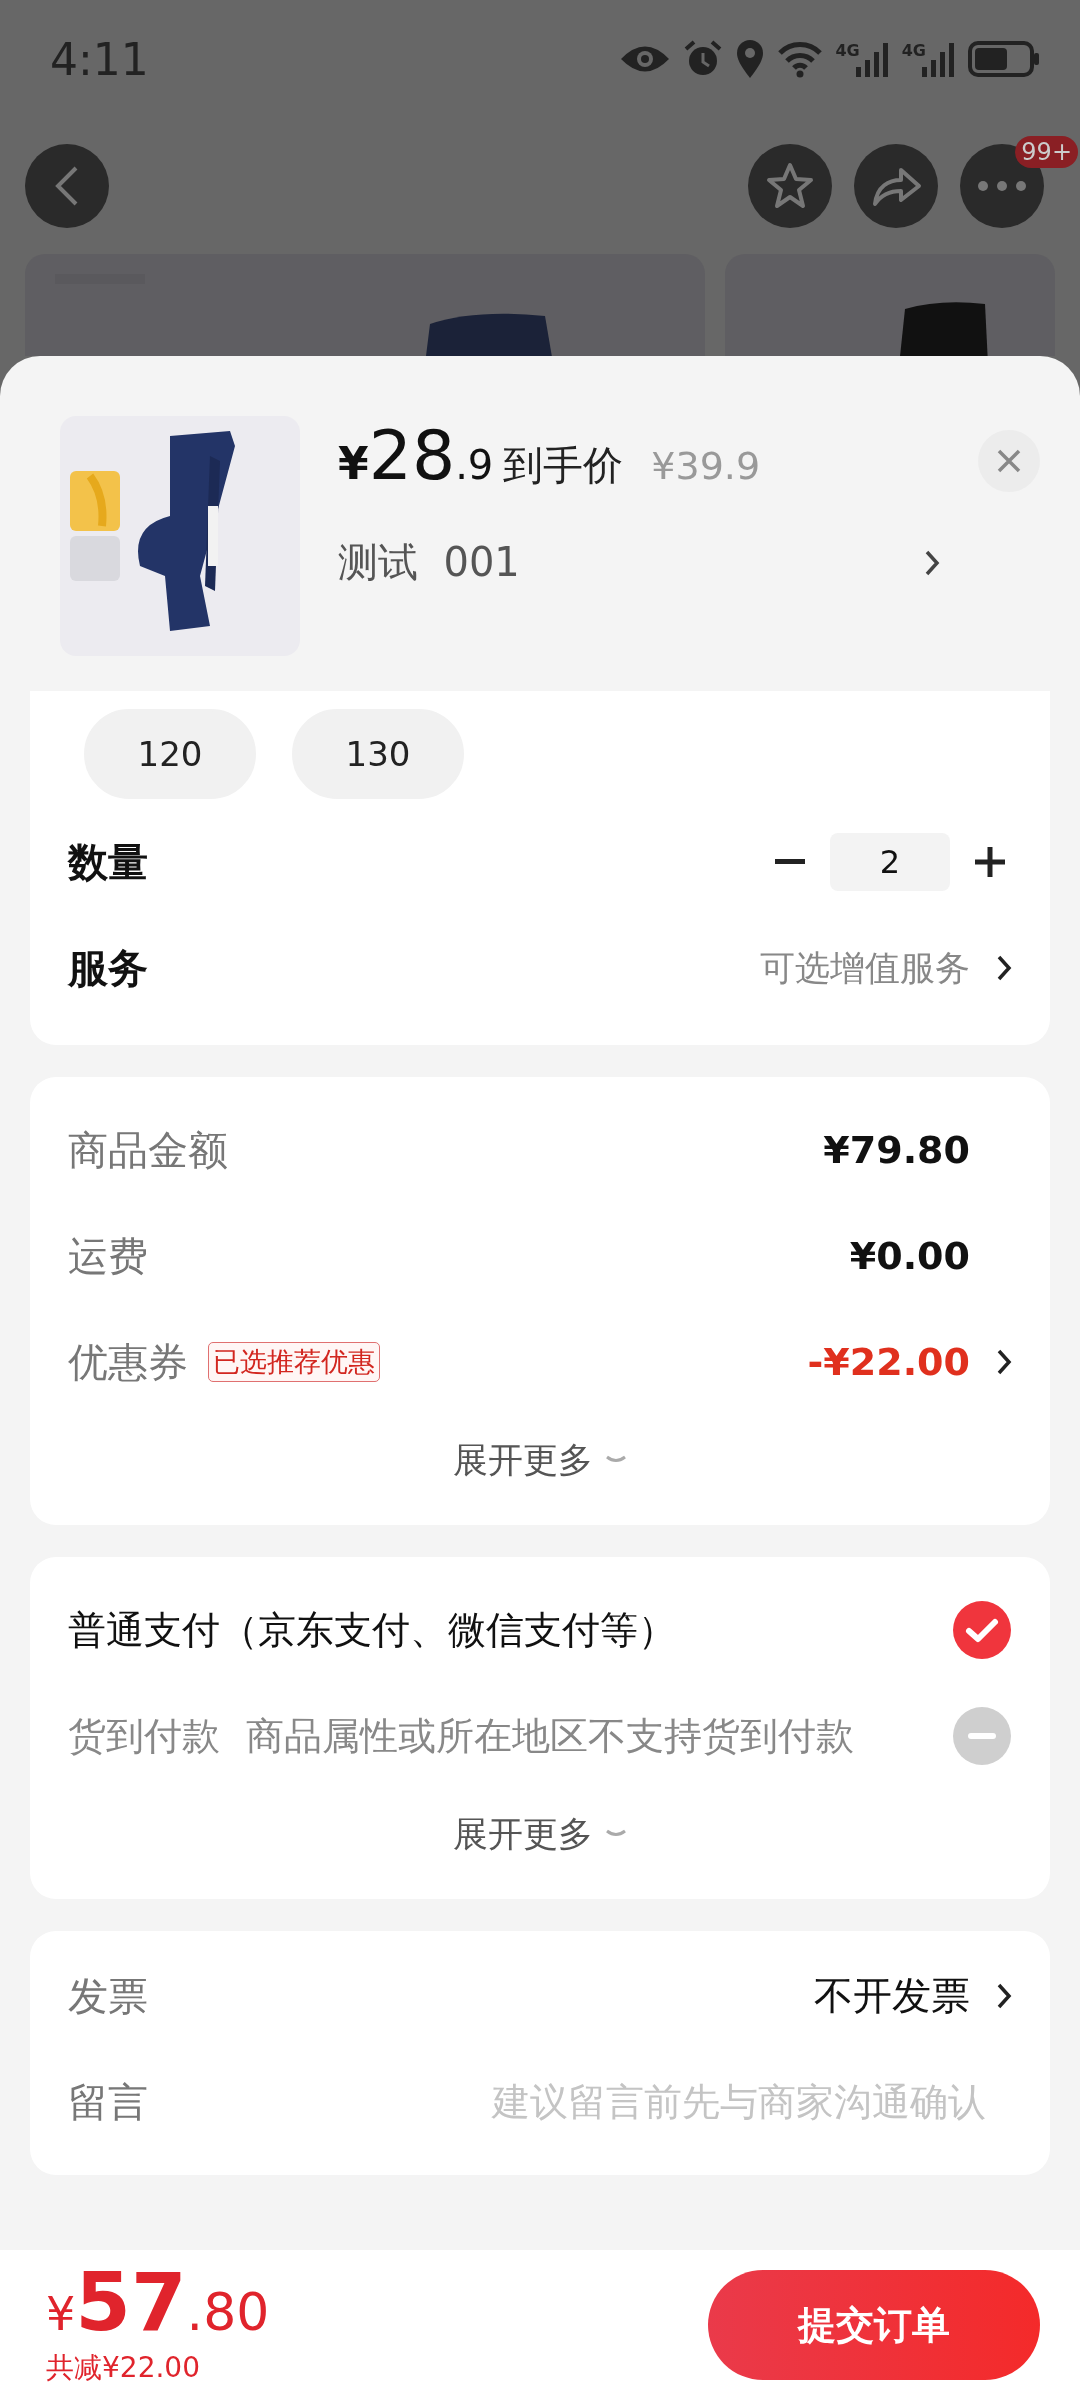 The image size is (1080, 2400). What do you see at coordinates (1002, 186) in the screenshot?
I see `more-icon` at bounding box center [1002, 186].